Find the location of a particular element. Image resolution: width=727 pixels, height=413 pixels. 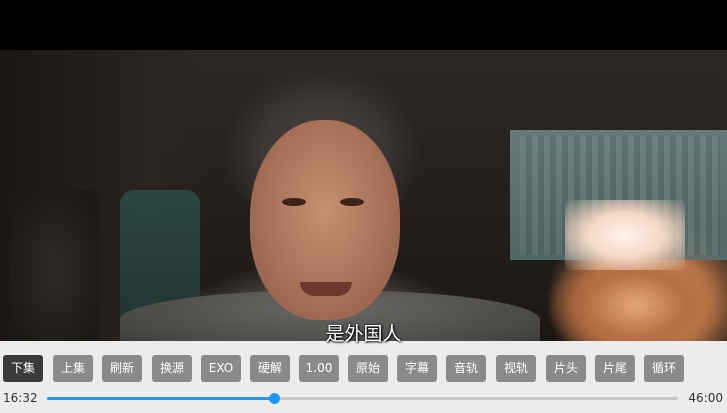

letterbox-top is located at coordinates (363, 25).